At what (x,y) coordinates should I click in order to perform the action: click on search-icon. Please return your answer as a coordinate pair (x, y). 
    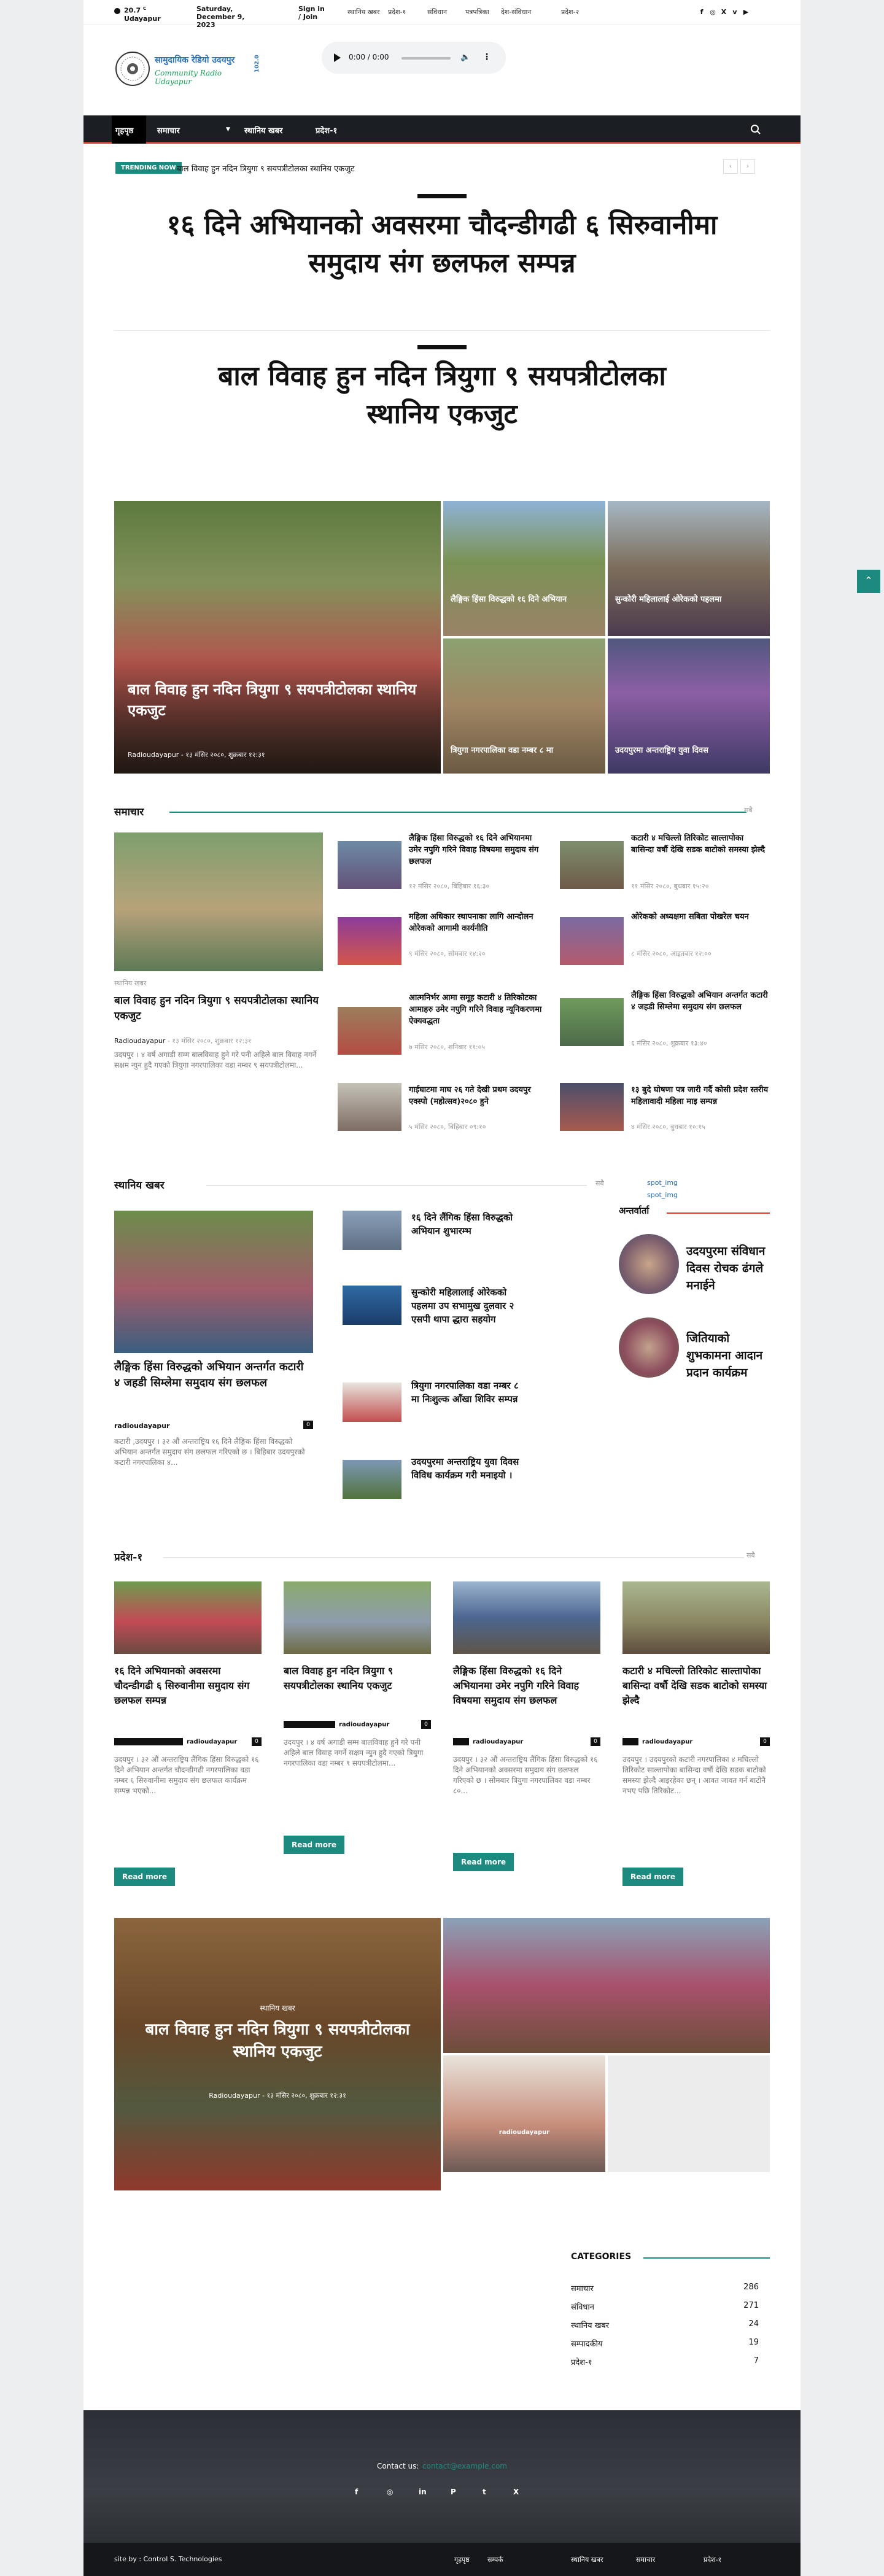
    Looking at the image, I should click on (756, 129).